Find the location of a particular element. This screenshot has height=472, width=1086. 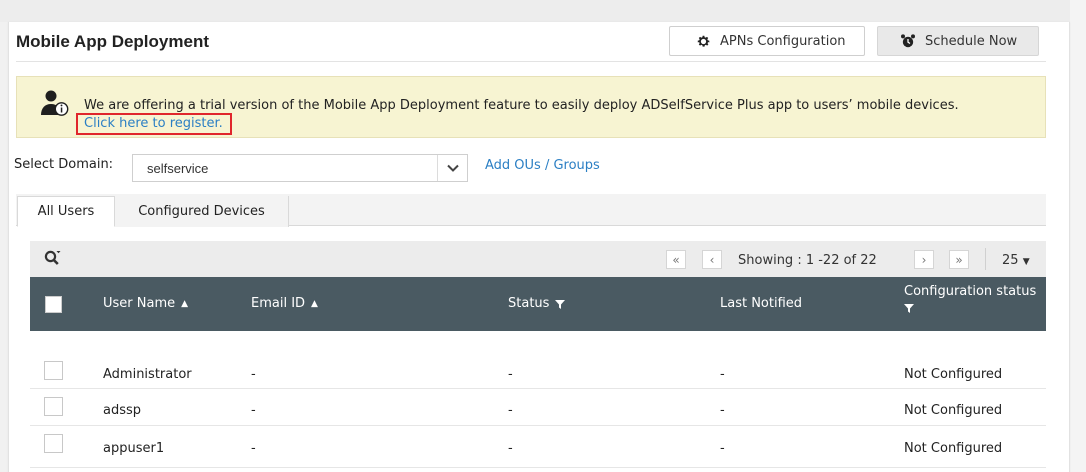

column-last-notified-label: Last Notified is located at coordinates (761, 303).